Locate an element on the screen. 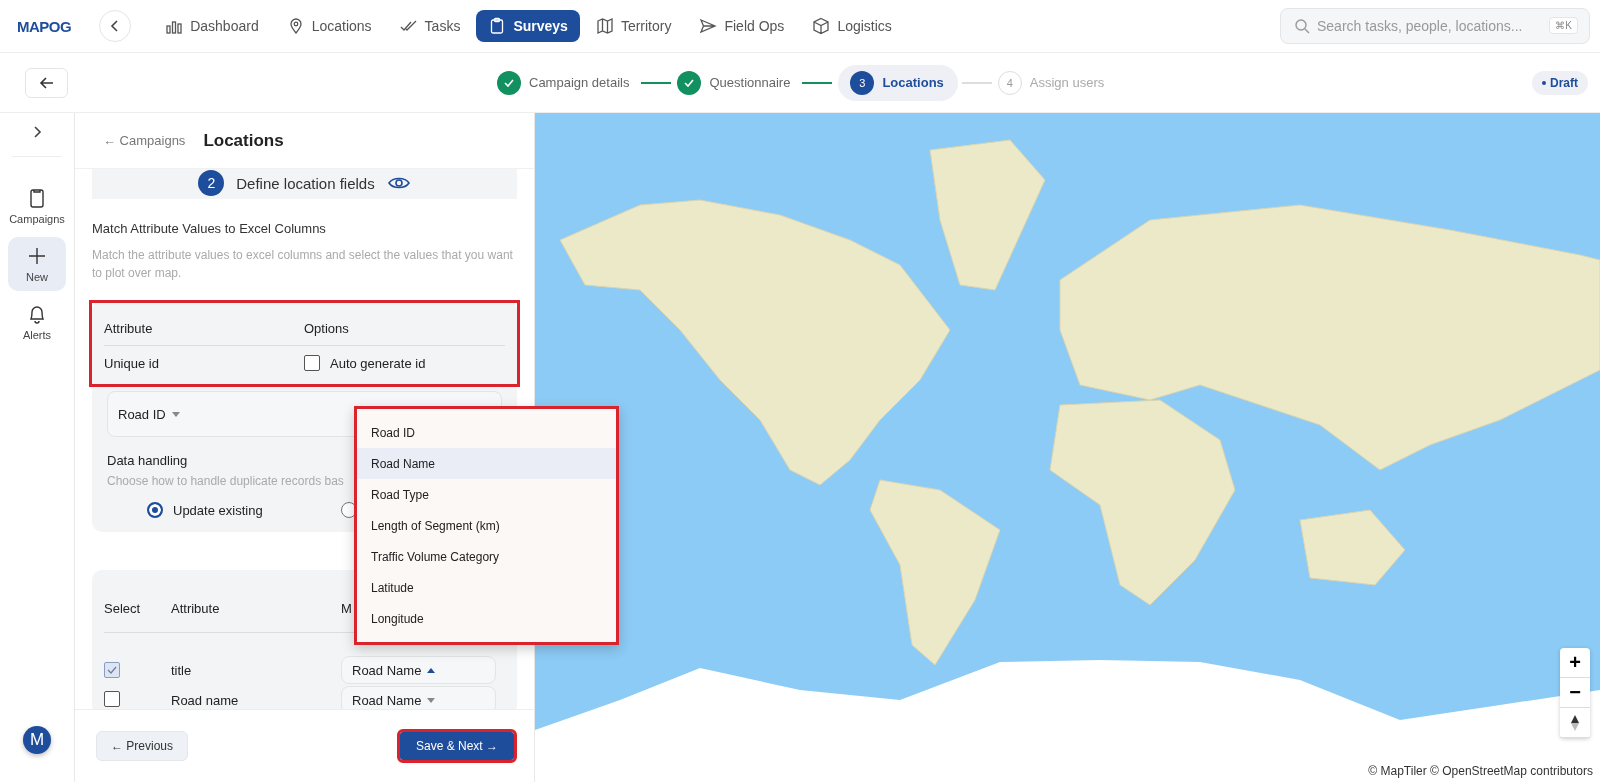  nav-tab: Locations is located at coordinates (329, 26).